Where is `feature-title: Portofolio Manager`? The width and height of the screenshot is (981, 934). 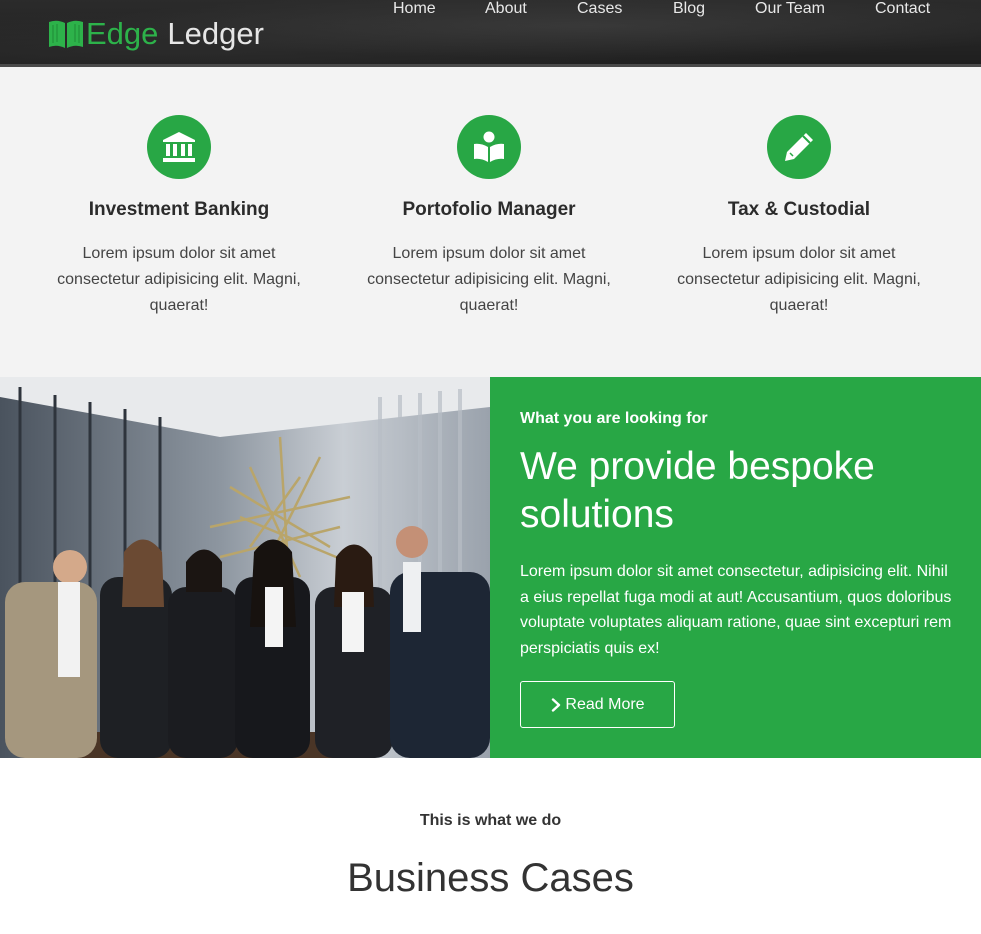
feature-title: Portofolio Manager is located at coordinates (489, 209).